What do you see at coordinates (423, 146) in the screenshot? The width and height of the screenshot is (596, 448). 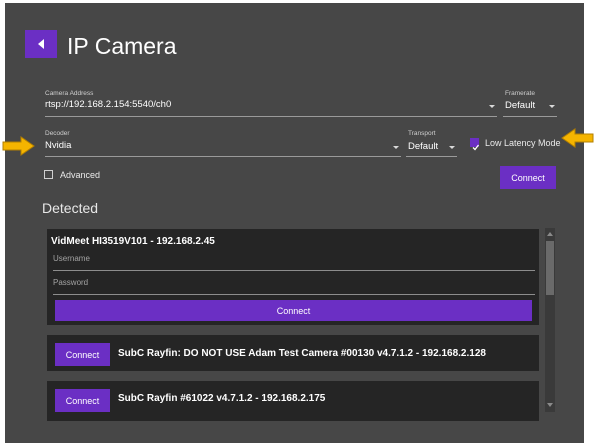 I see `transport-select: Default` at bounding box center [423, 146].